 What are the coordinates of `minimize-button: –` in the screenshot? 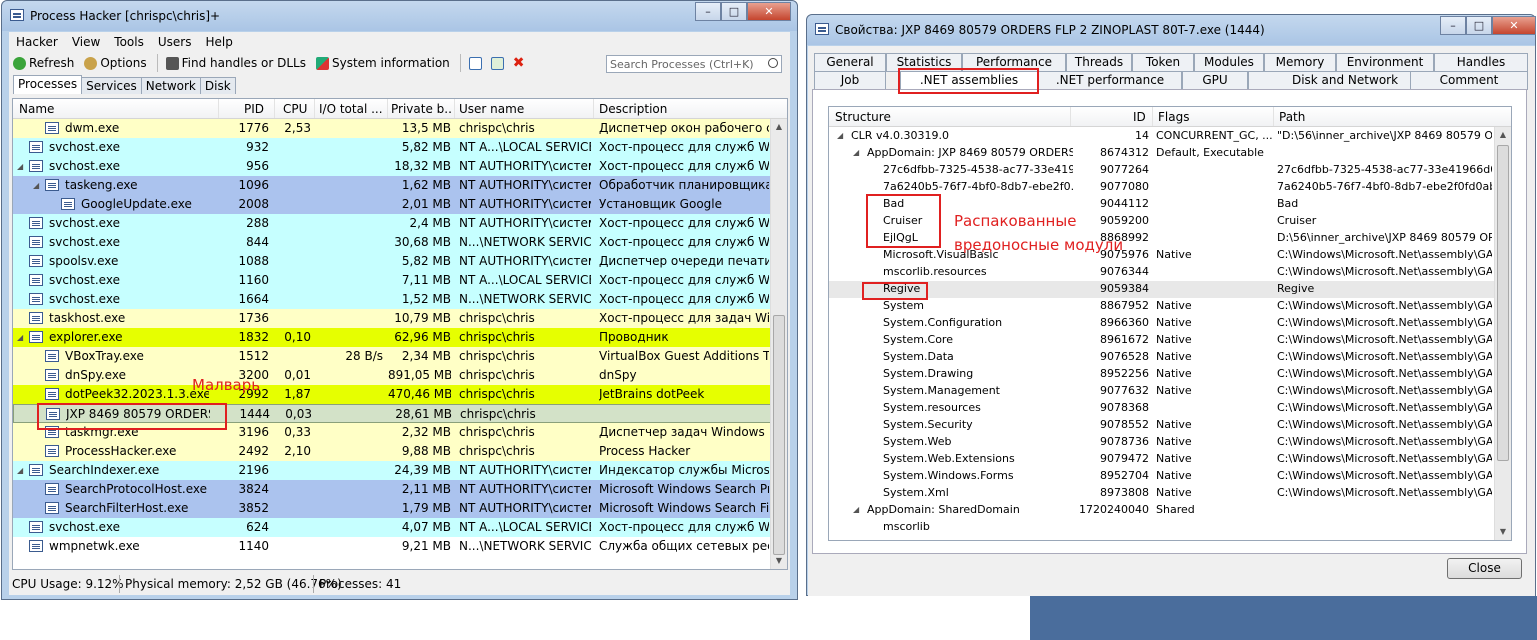 It's located at (708, 11).